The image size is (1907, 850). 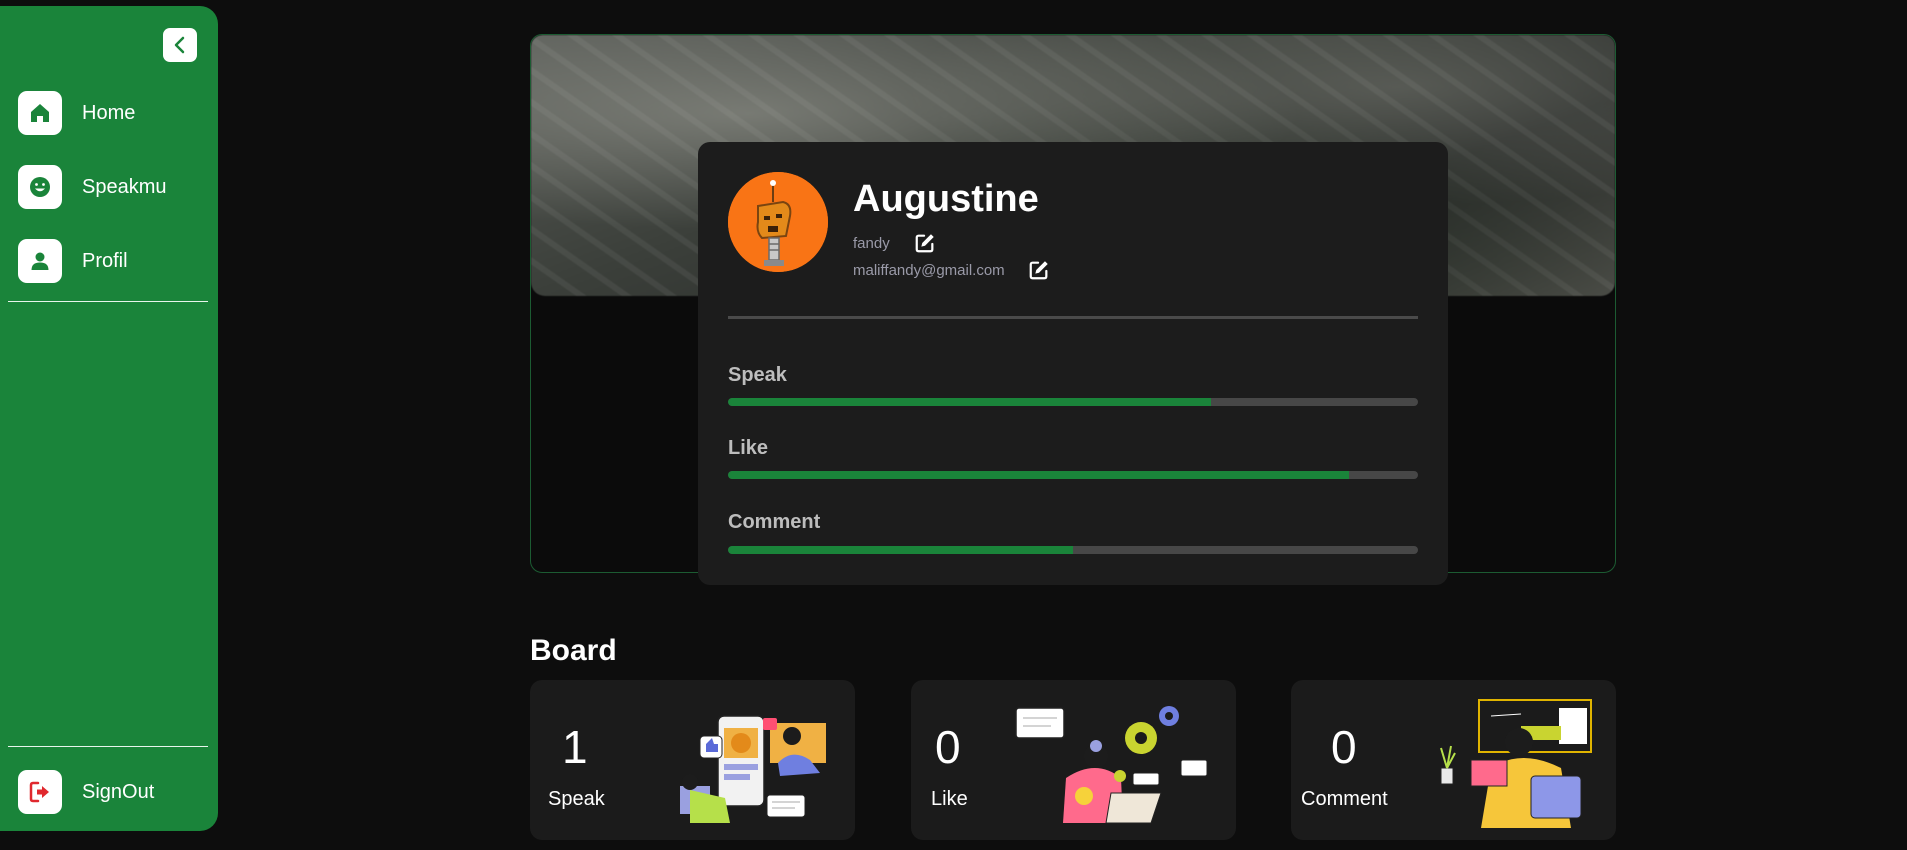 I want to click on speak-progress-fill, so click(x=969, y=402).